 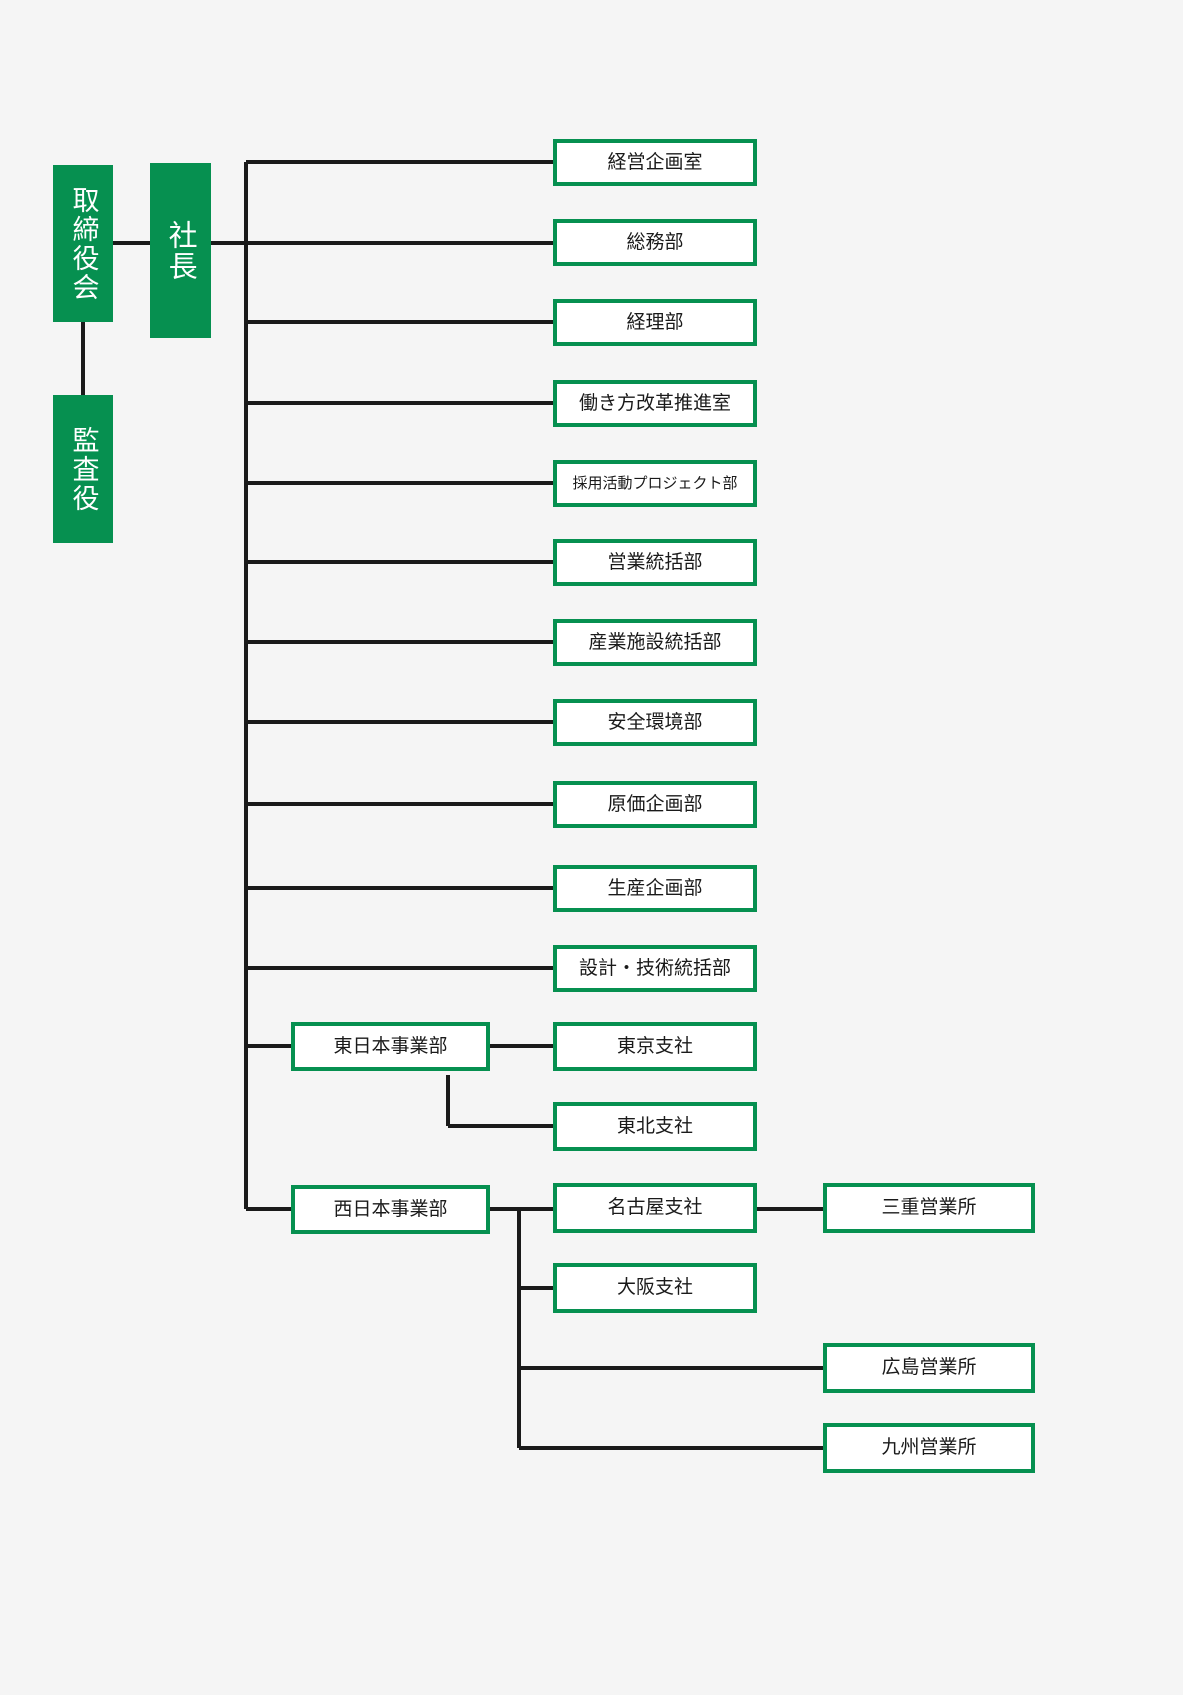 I want to click on node-president: 社長, so click(x=180, y=250).